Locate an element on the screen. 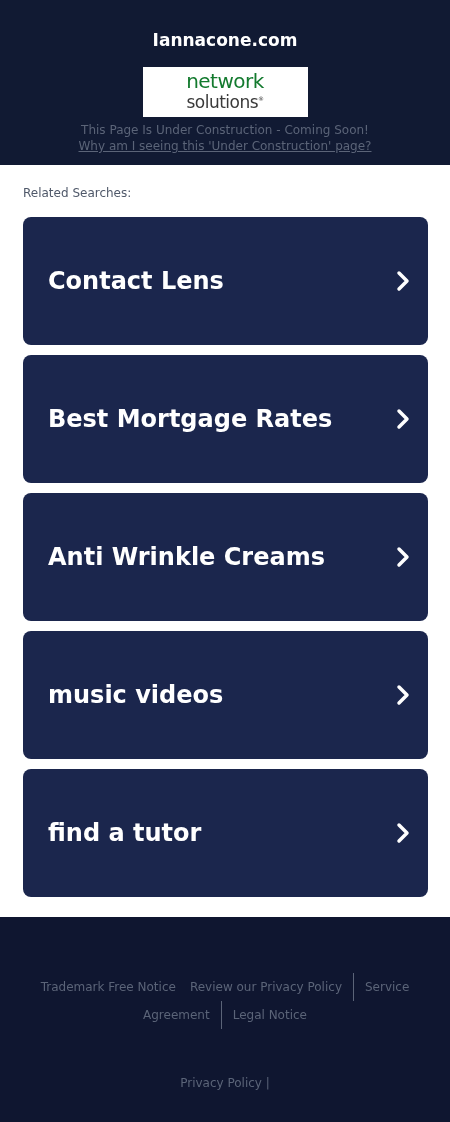 Image resolution: width=450 pixels, height=1122 pixels. construction-notice: This Page Is Under Construction - Coming Soon! is located at coordinates (225, 130).